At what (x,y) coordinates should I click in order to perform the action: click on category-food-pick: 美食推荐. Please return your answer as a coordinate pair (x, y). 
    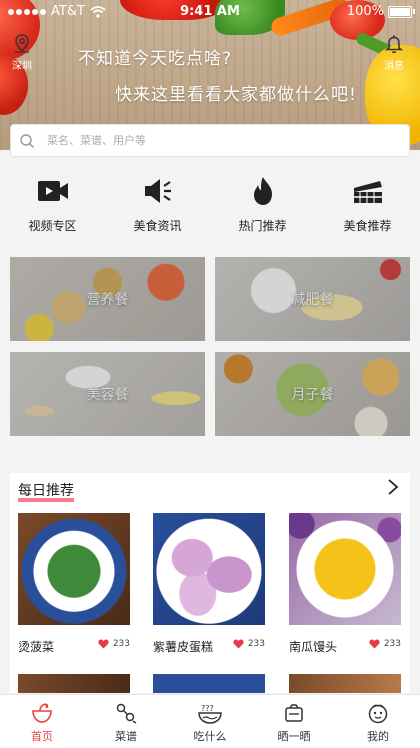
    Looking at the image, I should click on (367, 210).